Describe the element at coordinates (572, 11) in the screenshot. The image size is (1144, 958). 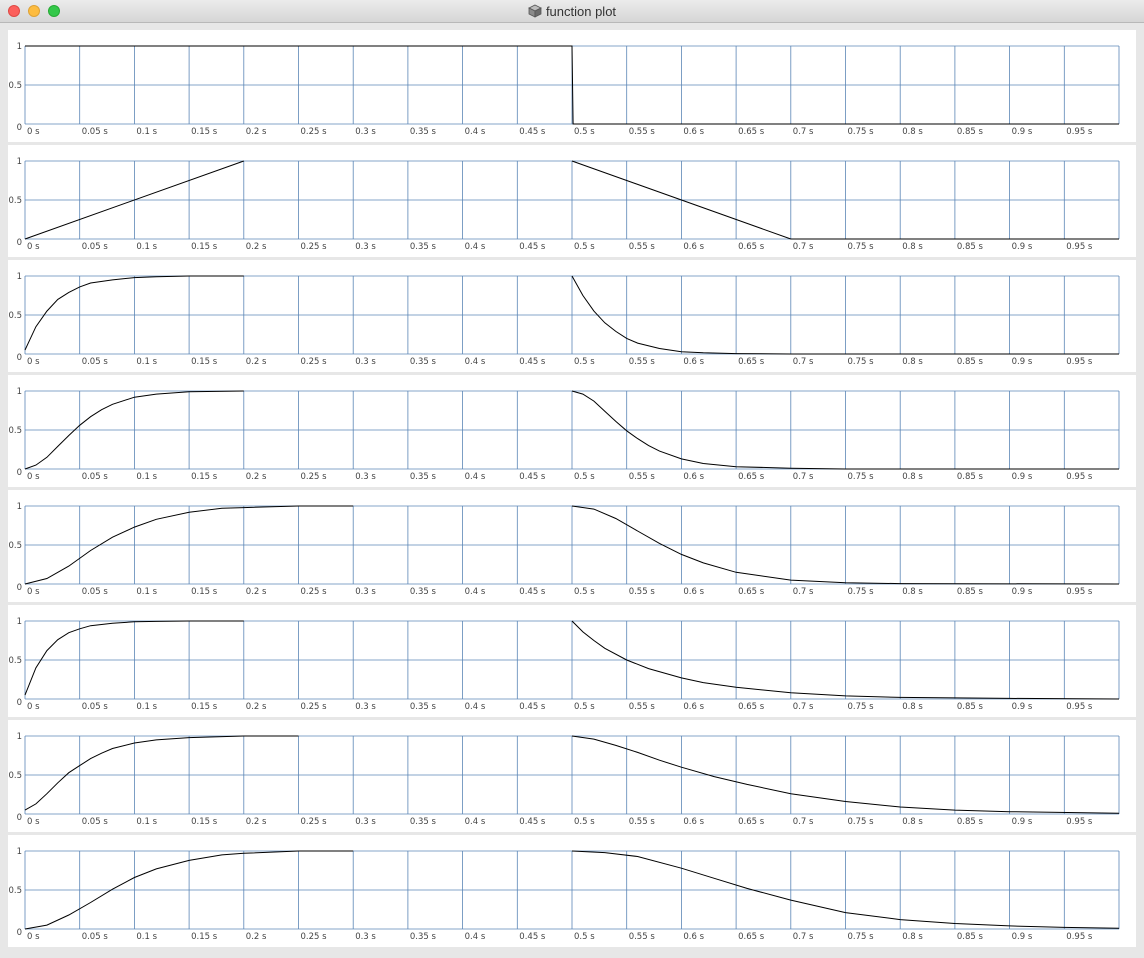
I see `title-bar: function plot` at that location.